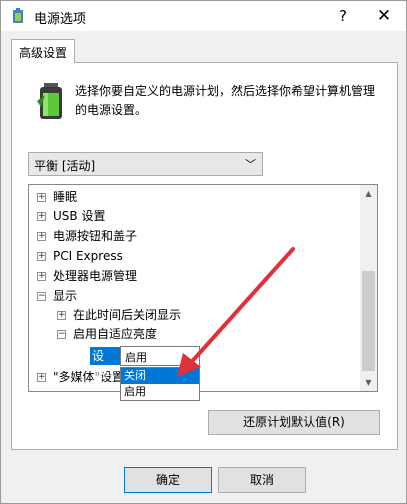 This screenshot has height=504, width=407. Describe the element at coordinates (368, 193) in the screenshot. I see `scroll-up-arrow-icon: ▲` at that location.